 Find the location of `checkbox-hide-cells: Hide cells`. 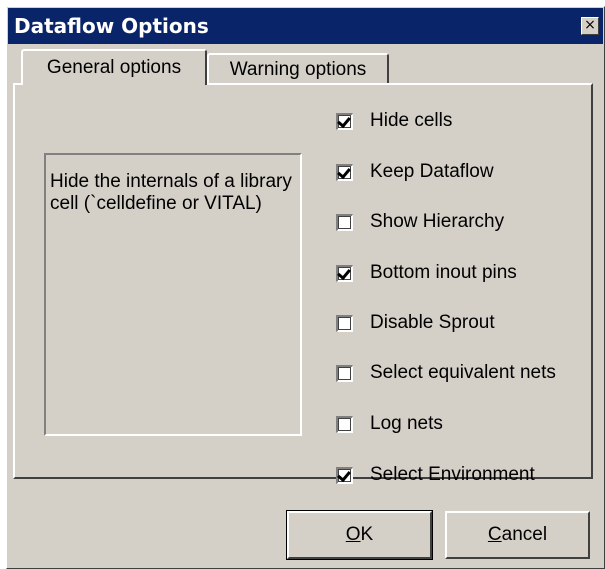

checkbox-hide-cells: Hide cells is located at coordinates (394, 121).